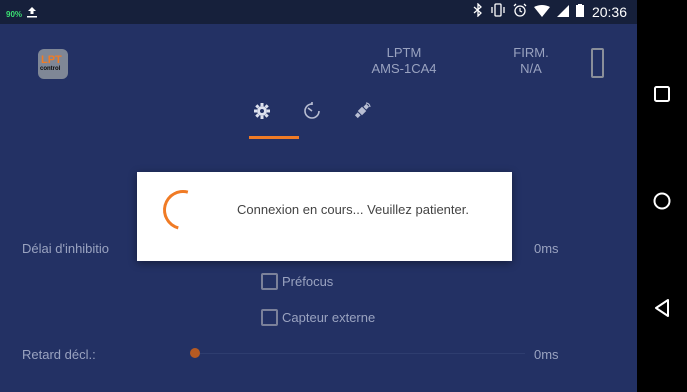 This screenshot has width=687, height=392. What do you see at coordinates (269, 317) in the screenshot?
I see `external-sensor-checkbox` at bounding box center [269, 317].